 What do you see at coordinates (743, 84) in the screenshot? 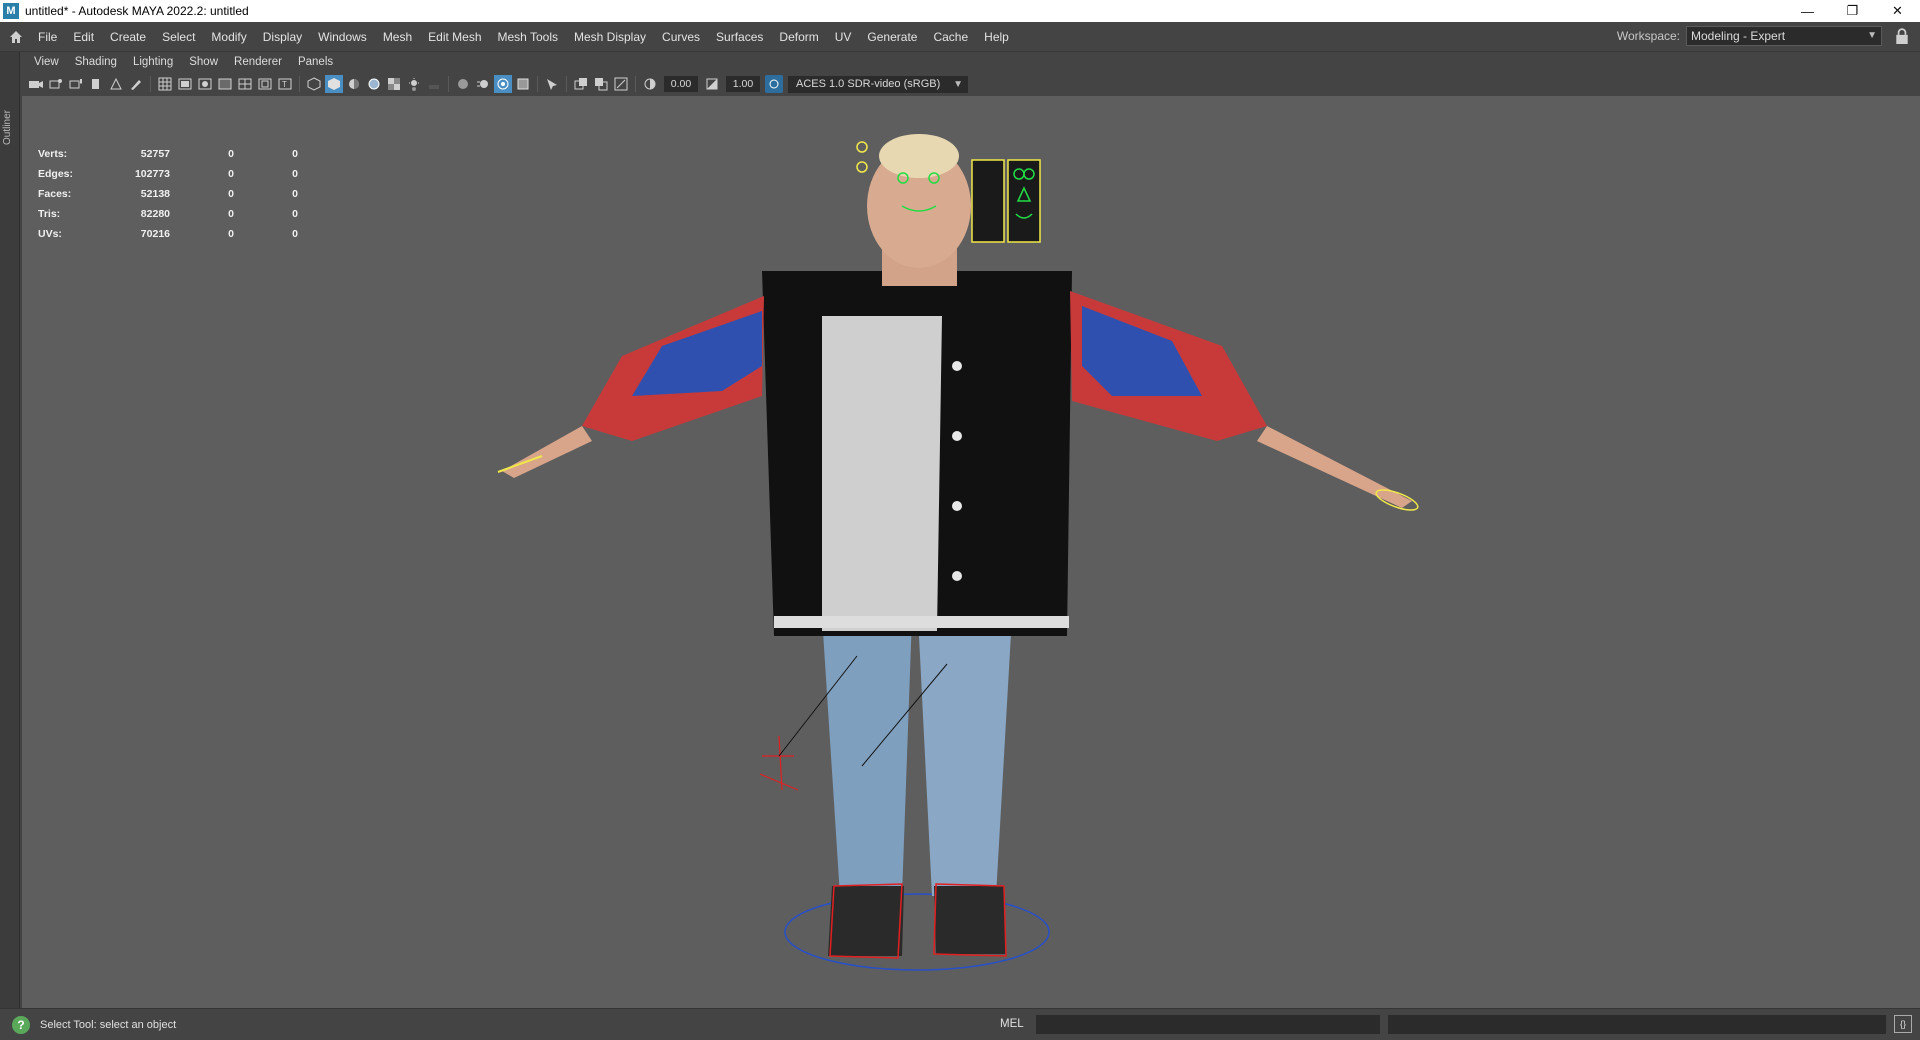
I see `gamma-field: 1.00` at bounding box center [743, 84].